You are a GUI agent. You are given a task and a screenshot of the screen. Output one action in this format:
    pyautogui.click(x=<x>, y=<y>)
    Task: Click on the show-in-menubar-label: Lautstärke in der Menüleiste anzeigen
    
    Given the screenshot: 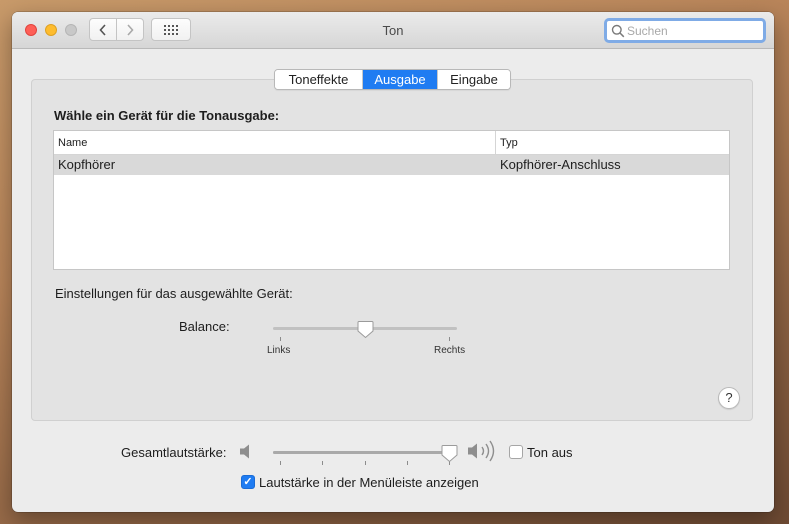 What is the action you would take?
    pyautogui.click(x=369, y=482)
    